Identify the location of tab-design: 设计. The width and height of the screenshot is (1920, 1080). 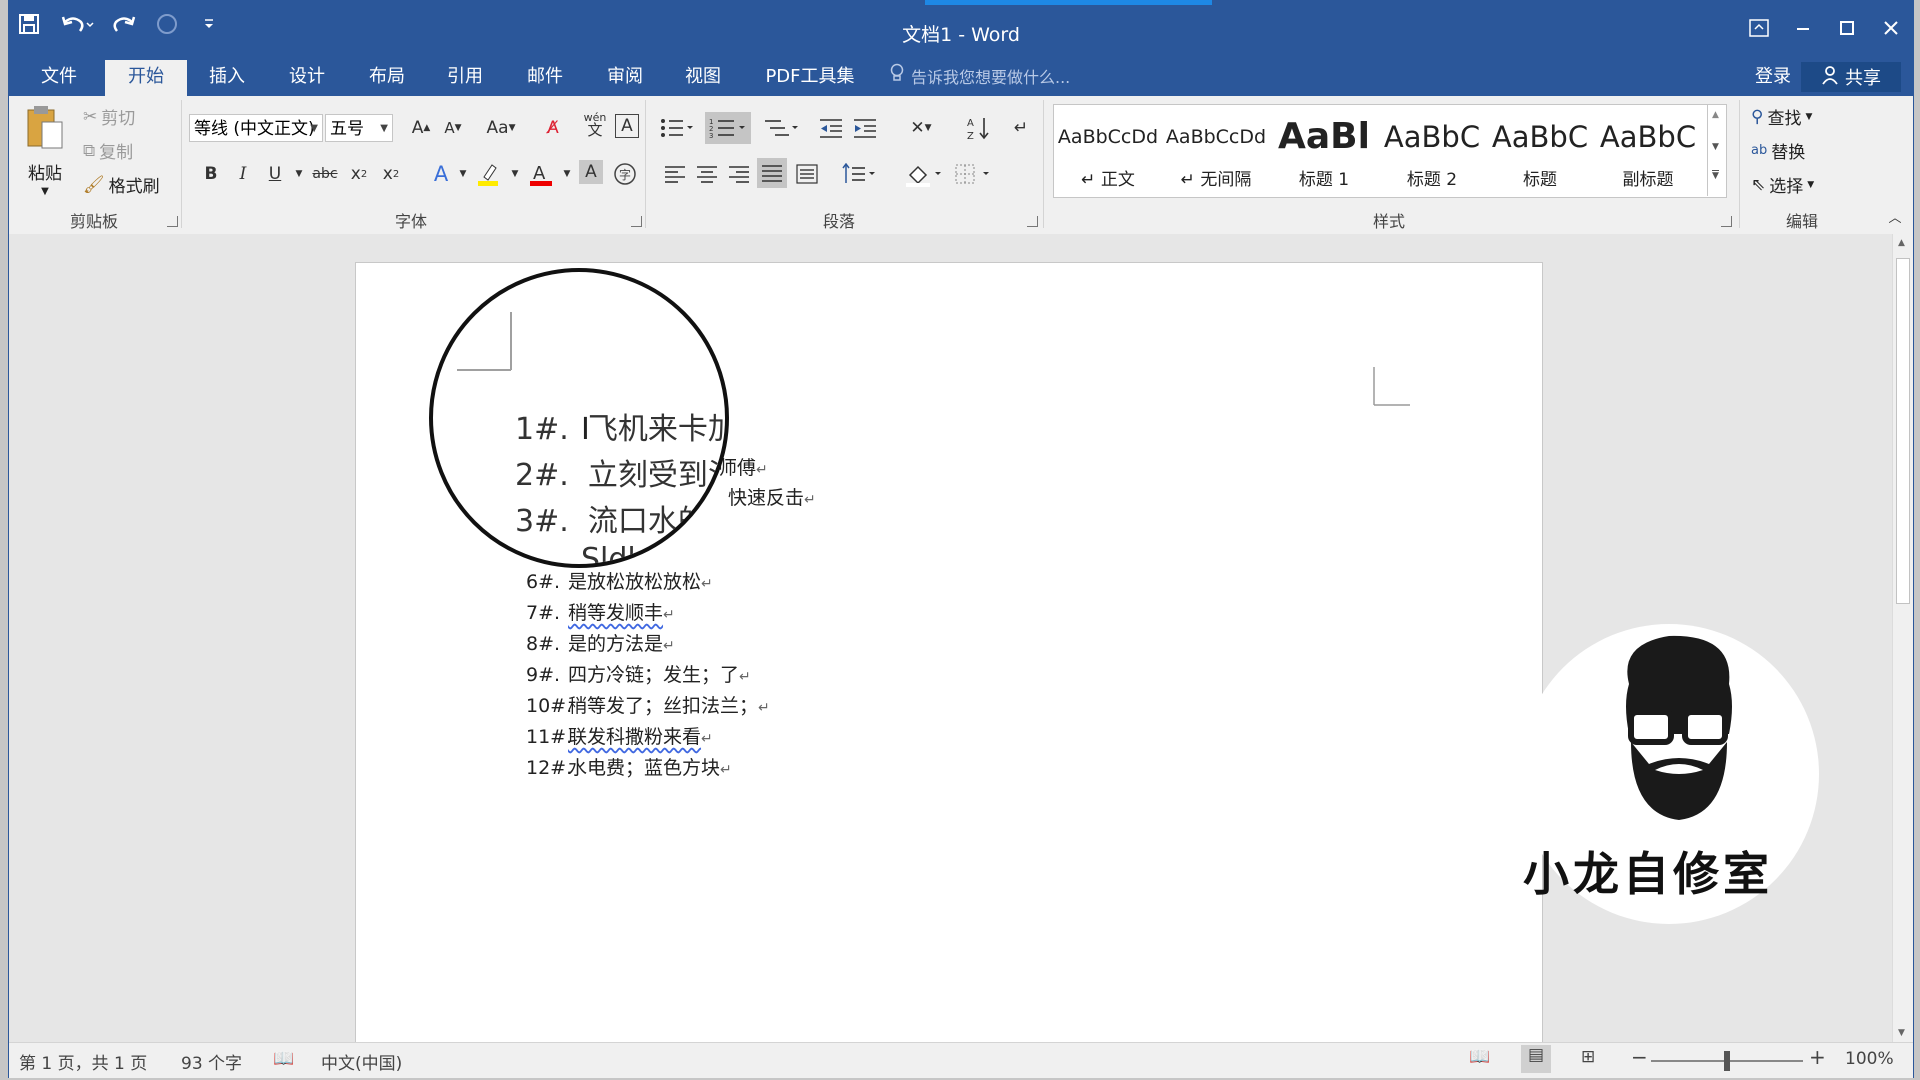
(307, 78).